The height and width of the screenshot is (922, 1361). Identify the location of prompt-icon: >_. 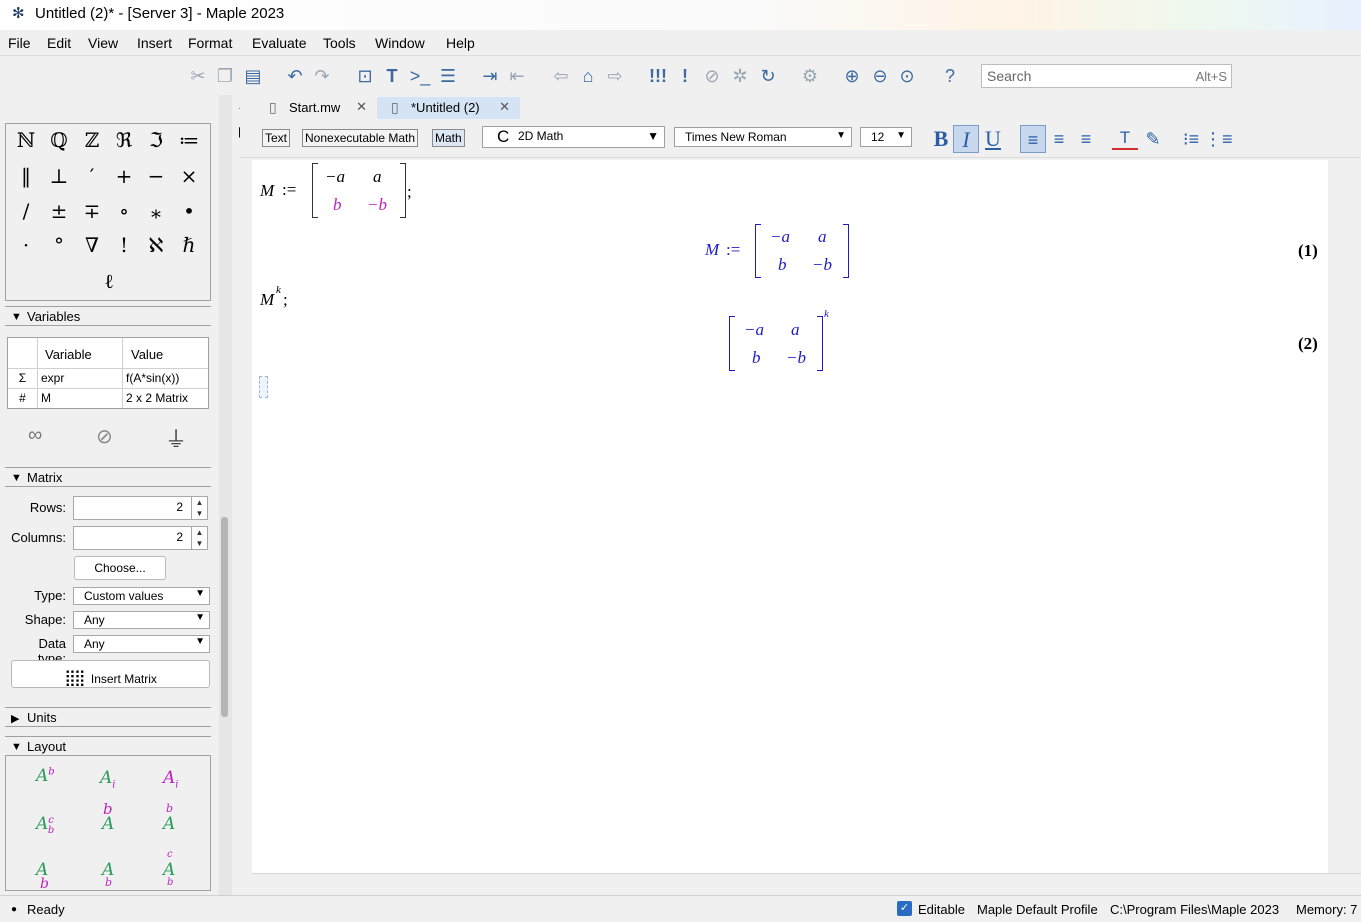
(420, 76).